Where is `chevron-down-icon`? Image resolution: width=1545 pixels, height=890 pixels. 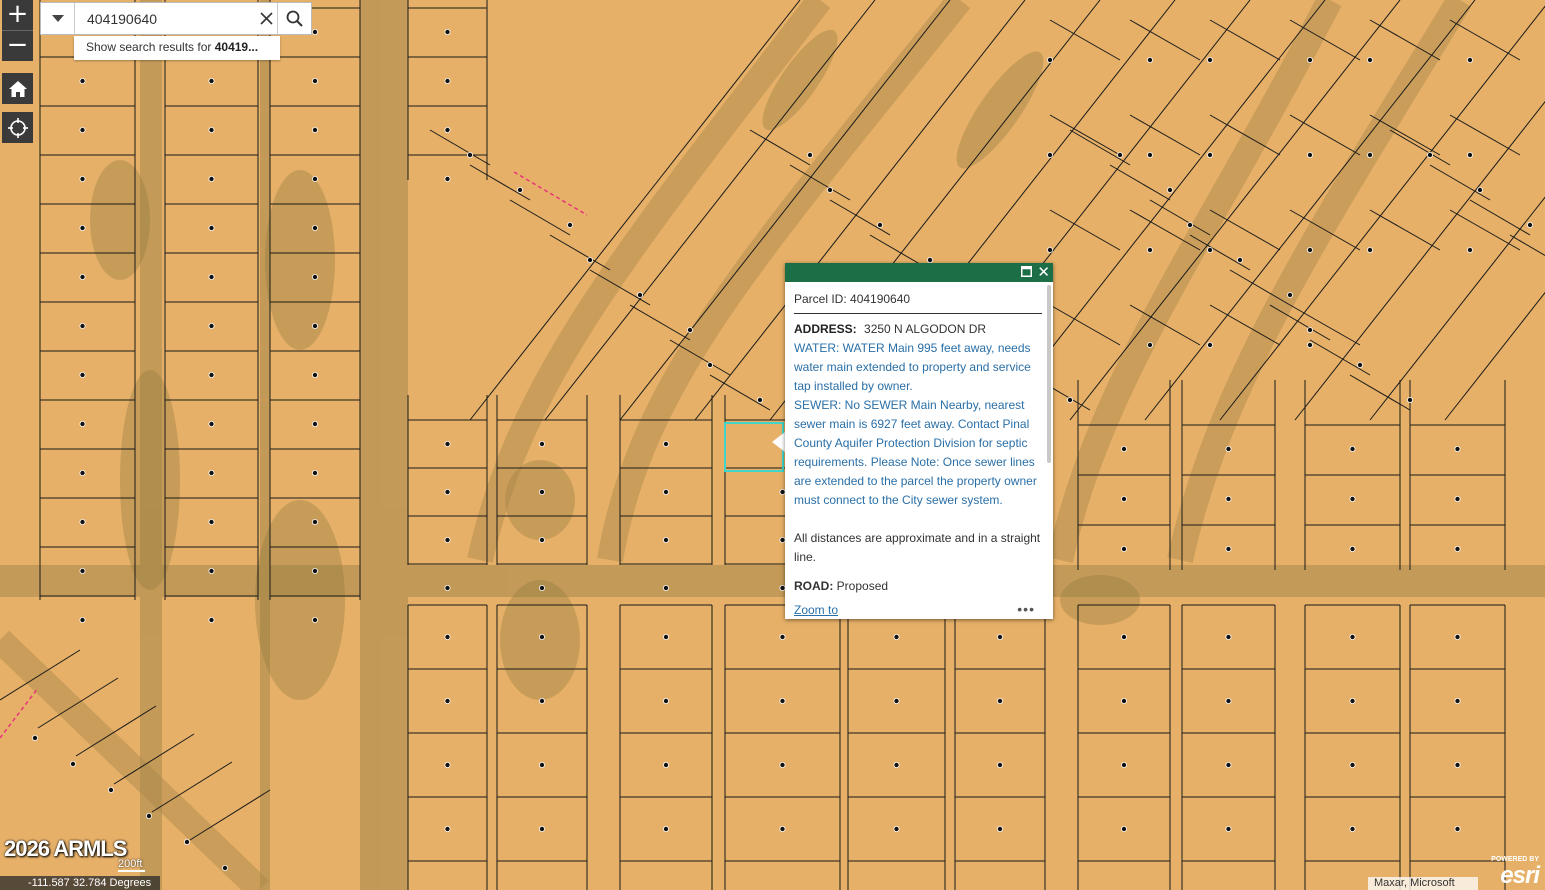
chevron-down-icon is located at coordinates (57, 18).